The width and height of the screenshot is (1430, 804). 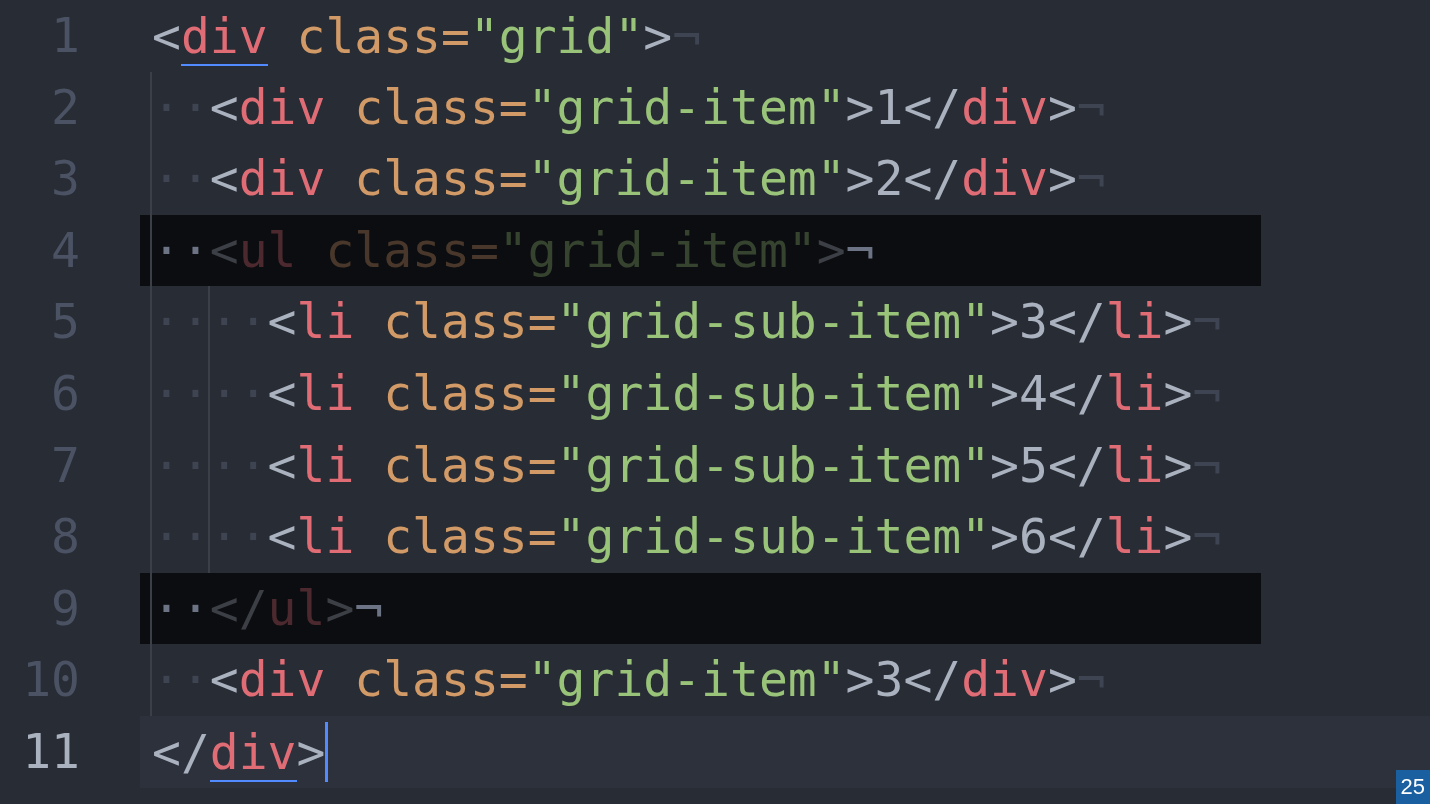 What do you see at coordinates (687, 465) in the screenshot?
I see `code-line: ····<li class="grid-sub-item">5</li>¬` at bounding box center [687, 465].